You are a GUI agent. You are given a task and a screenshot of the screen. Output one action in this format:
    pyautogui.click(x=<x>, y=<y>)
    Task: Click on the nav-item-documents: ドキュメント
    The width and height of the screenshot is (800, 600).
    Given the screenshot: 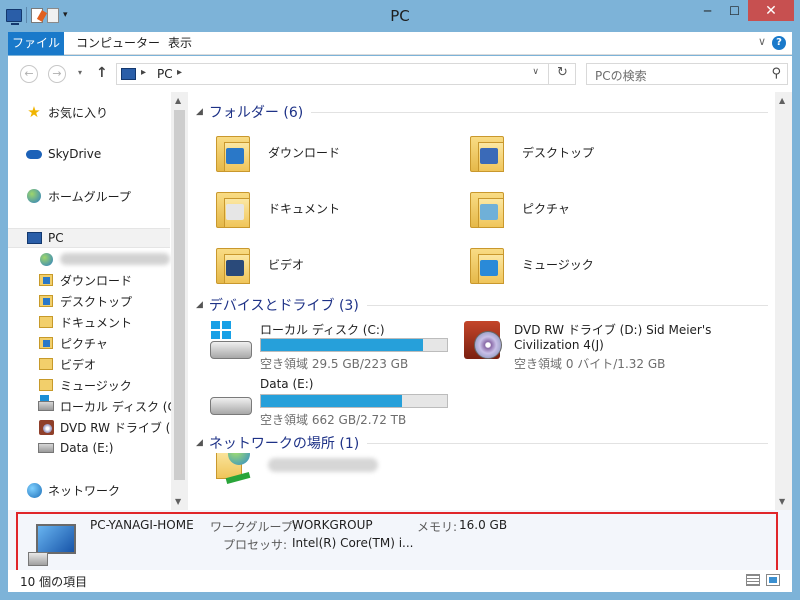 What is the action you would take?
    pyautogui.click(x=85, y=322)
    